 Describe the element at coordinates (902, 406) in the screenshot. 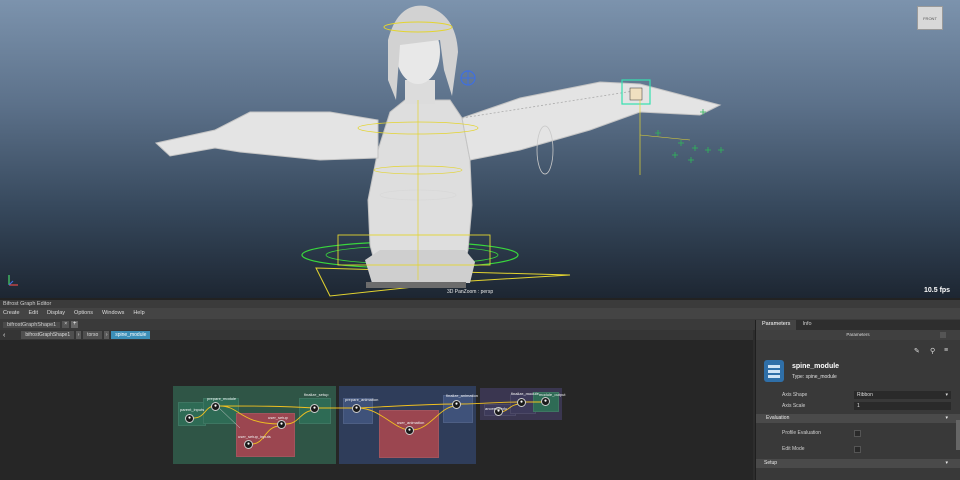

I see `axis-scale-input: 1` at that location.